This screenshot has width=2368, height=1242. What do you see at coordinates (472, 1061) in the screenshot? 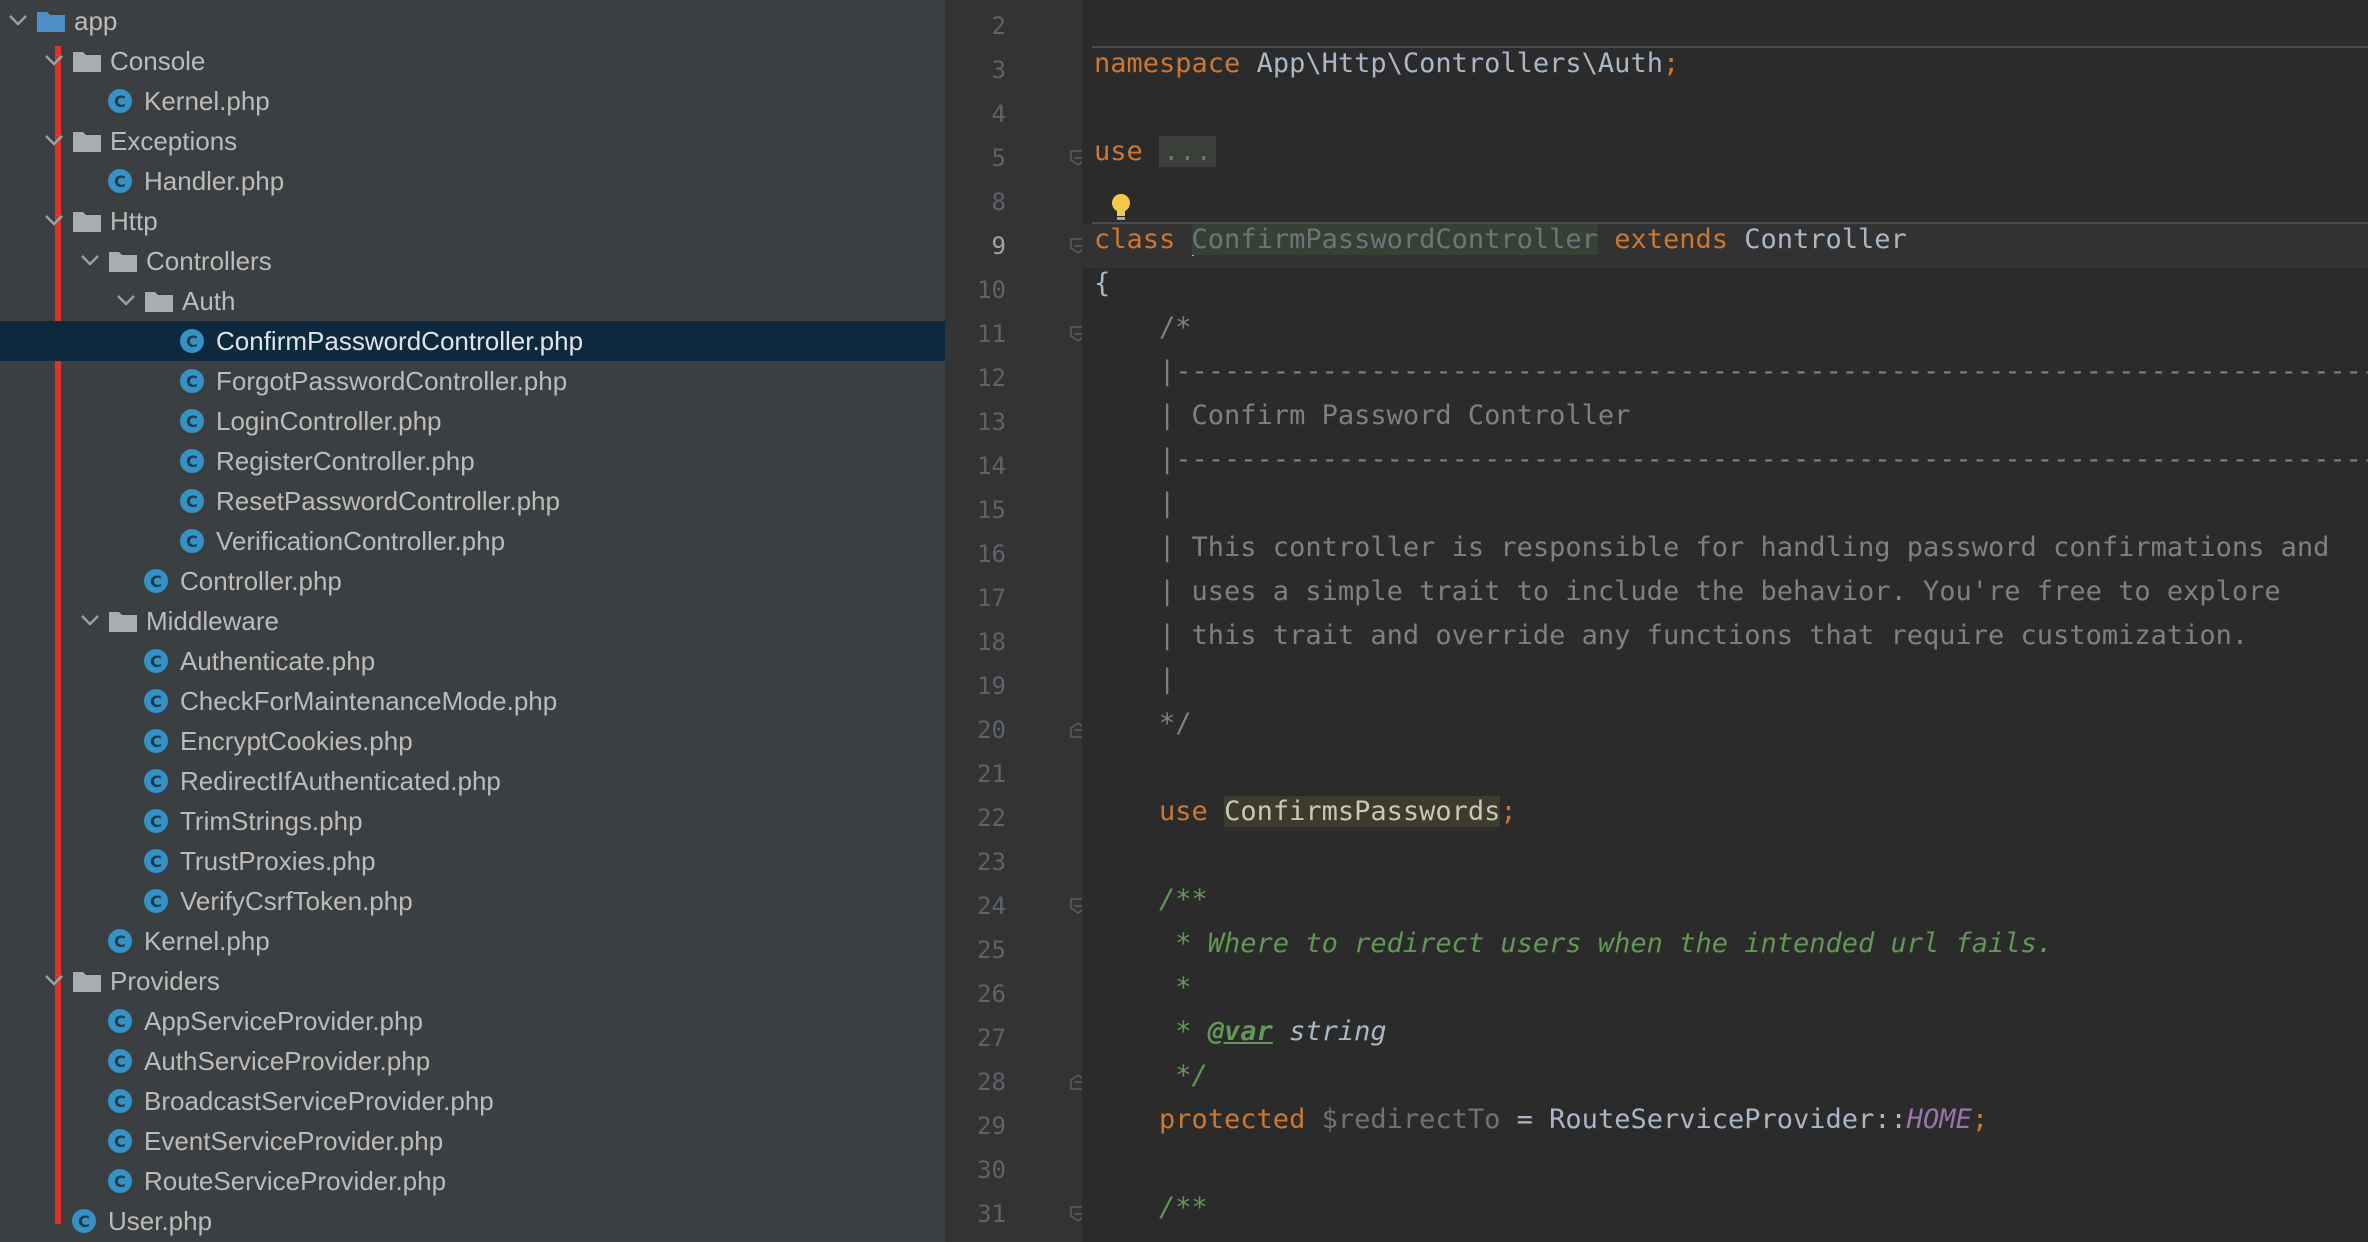
I see `tree-file-row: C AuthServiceProvider.php` at bounding box center [472, 1061].